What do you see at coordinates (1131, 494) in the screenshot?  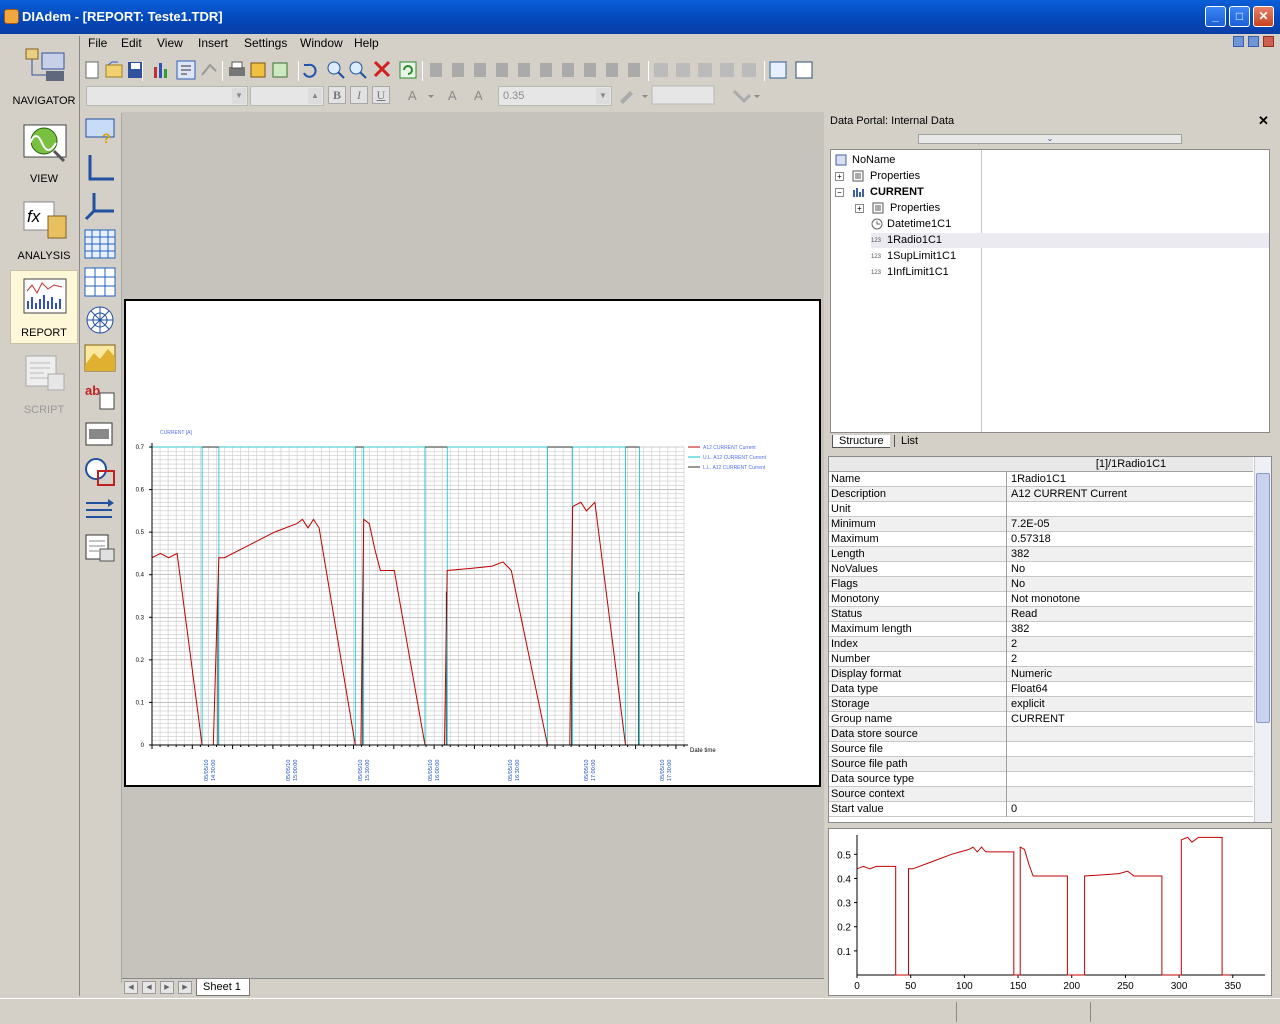 I see `property-value: A12 CURRENT Current` at bounding box center [1131, 494].